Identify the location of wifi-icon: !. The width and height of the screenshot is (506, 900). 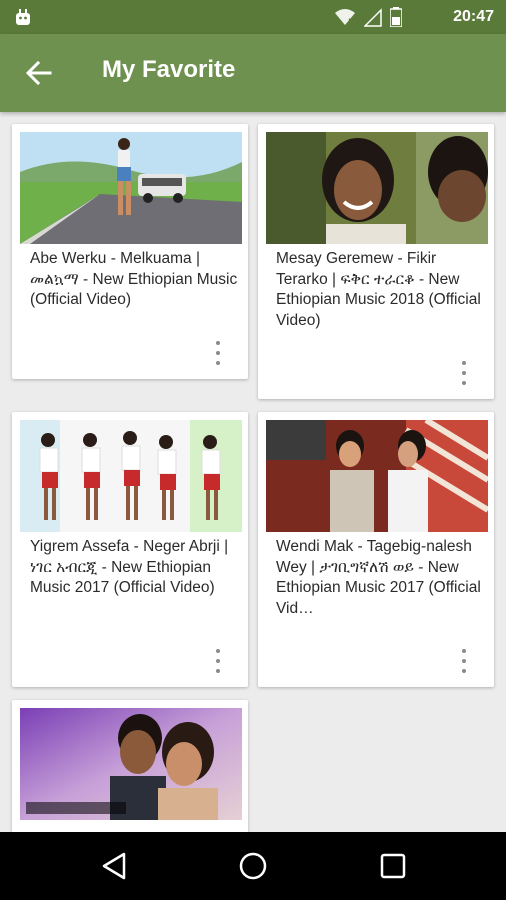
(345, 18).